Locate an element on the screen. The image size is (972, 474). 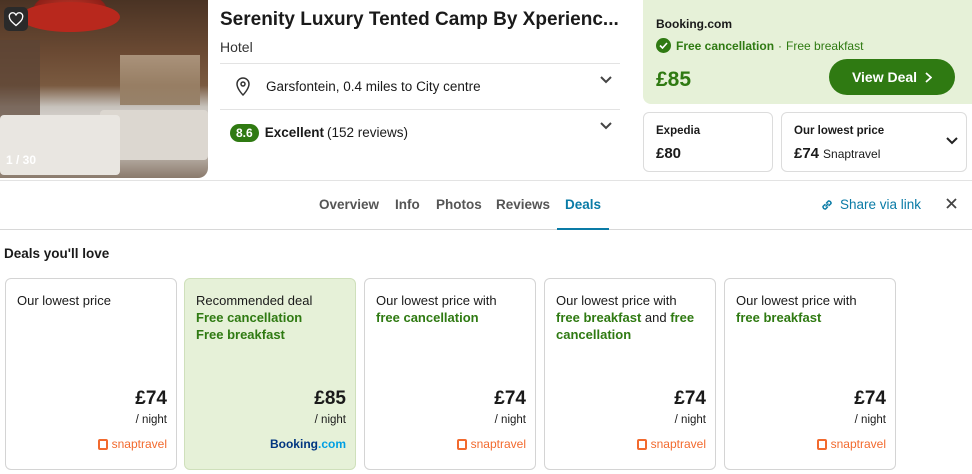
photo-counter: 1 / 30 is located at coordinates (21, 160).